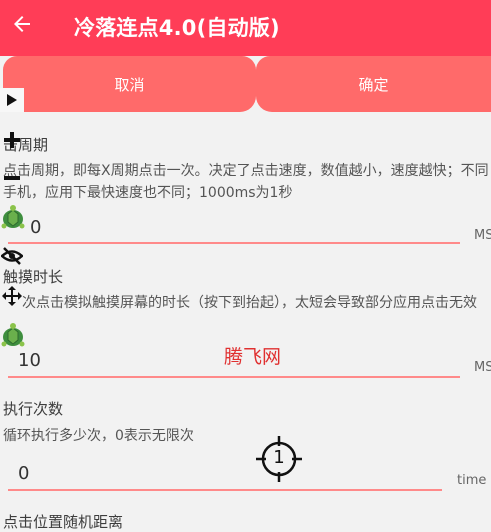 This screenshot has height=532, width=491. Describe the element at coordinates (177, 28) in the screenshot. I see `page-title: 冷落连点4.0(自动版)` at that location.